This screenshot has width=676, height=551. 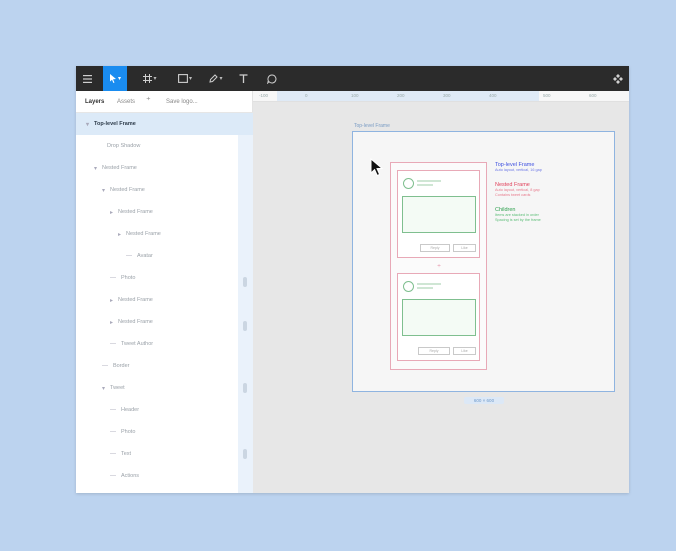 I want to click on layer-row: — Actions, so click(x=164, y=476).